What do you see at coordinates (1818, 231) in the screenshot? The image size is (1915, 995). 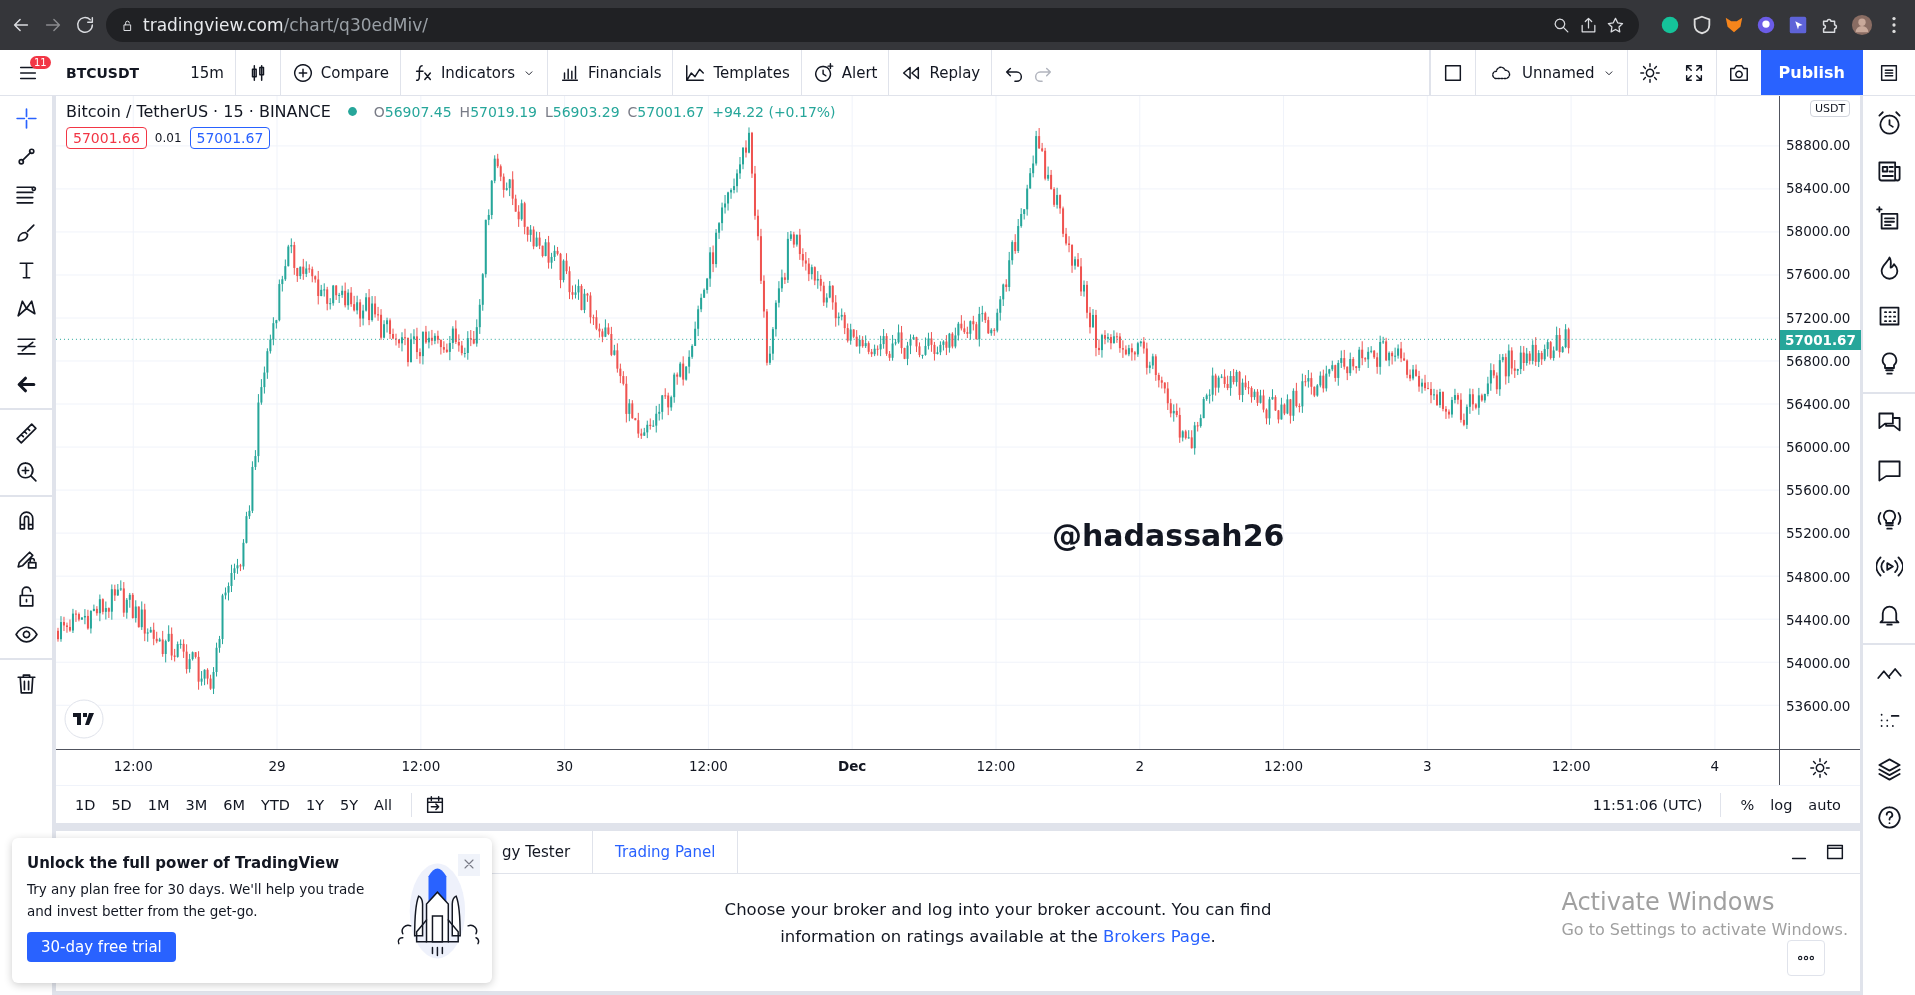 I see `price-label: 58000.00` at bounding box center [1818, 231].